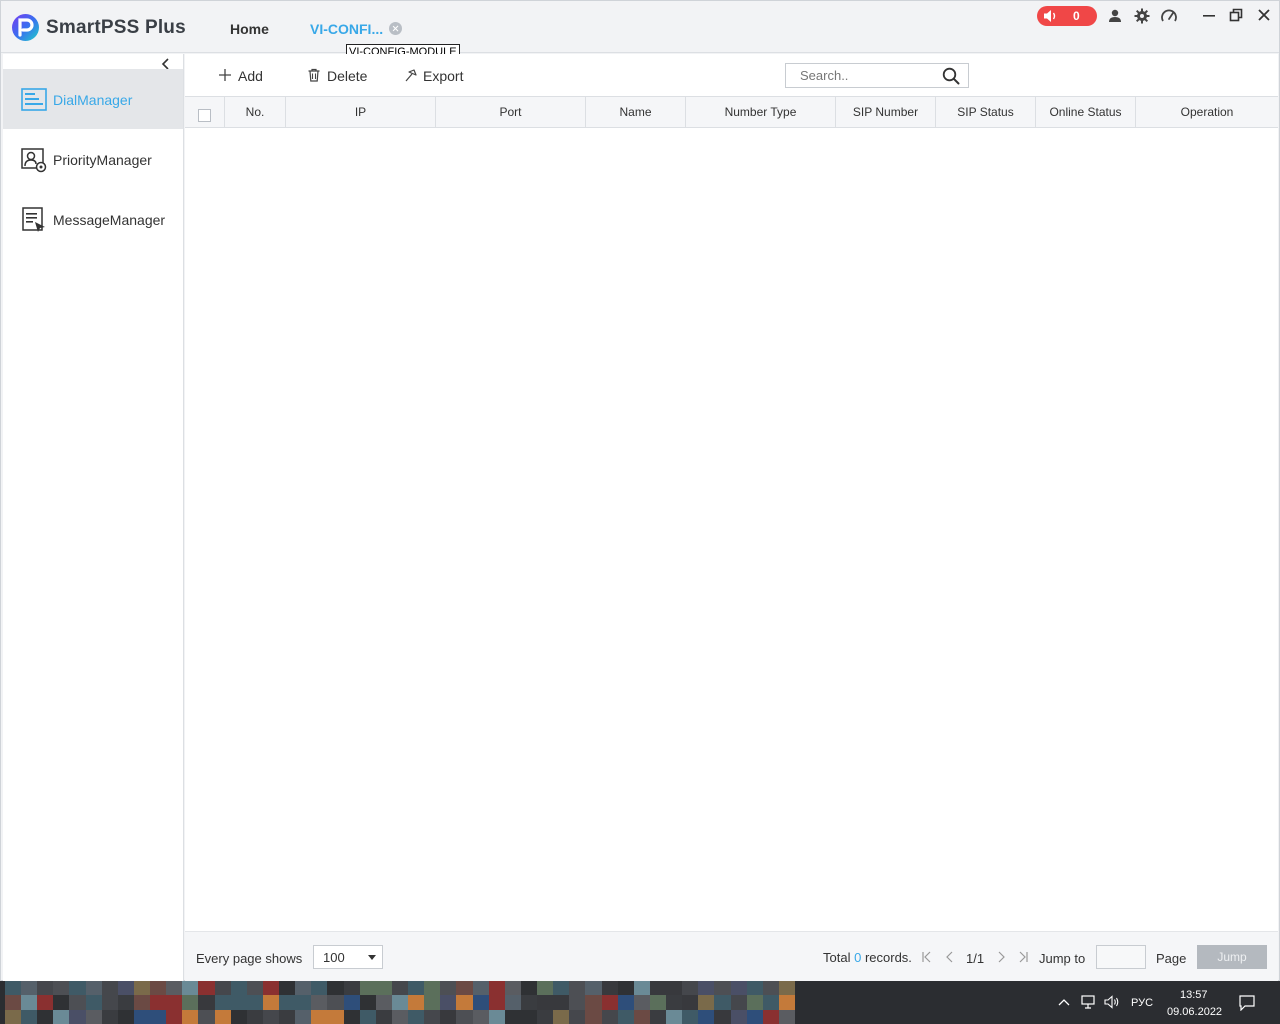  What do you see at coordinates (204, 115) in the screenshot?
I see `select-all-checkbox` at bounding box center [204, 115].